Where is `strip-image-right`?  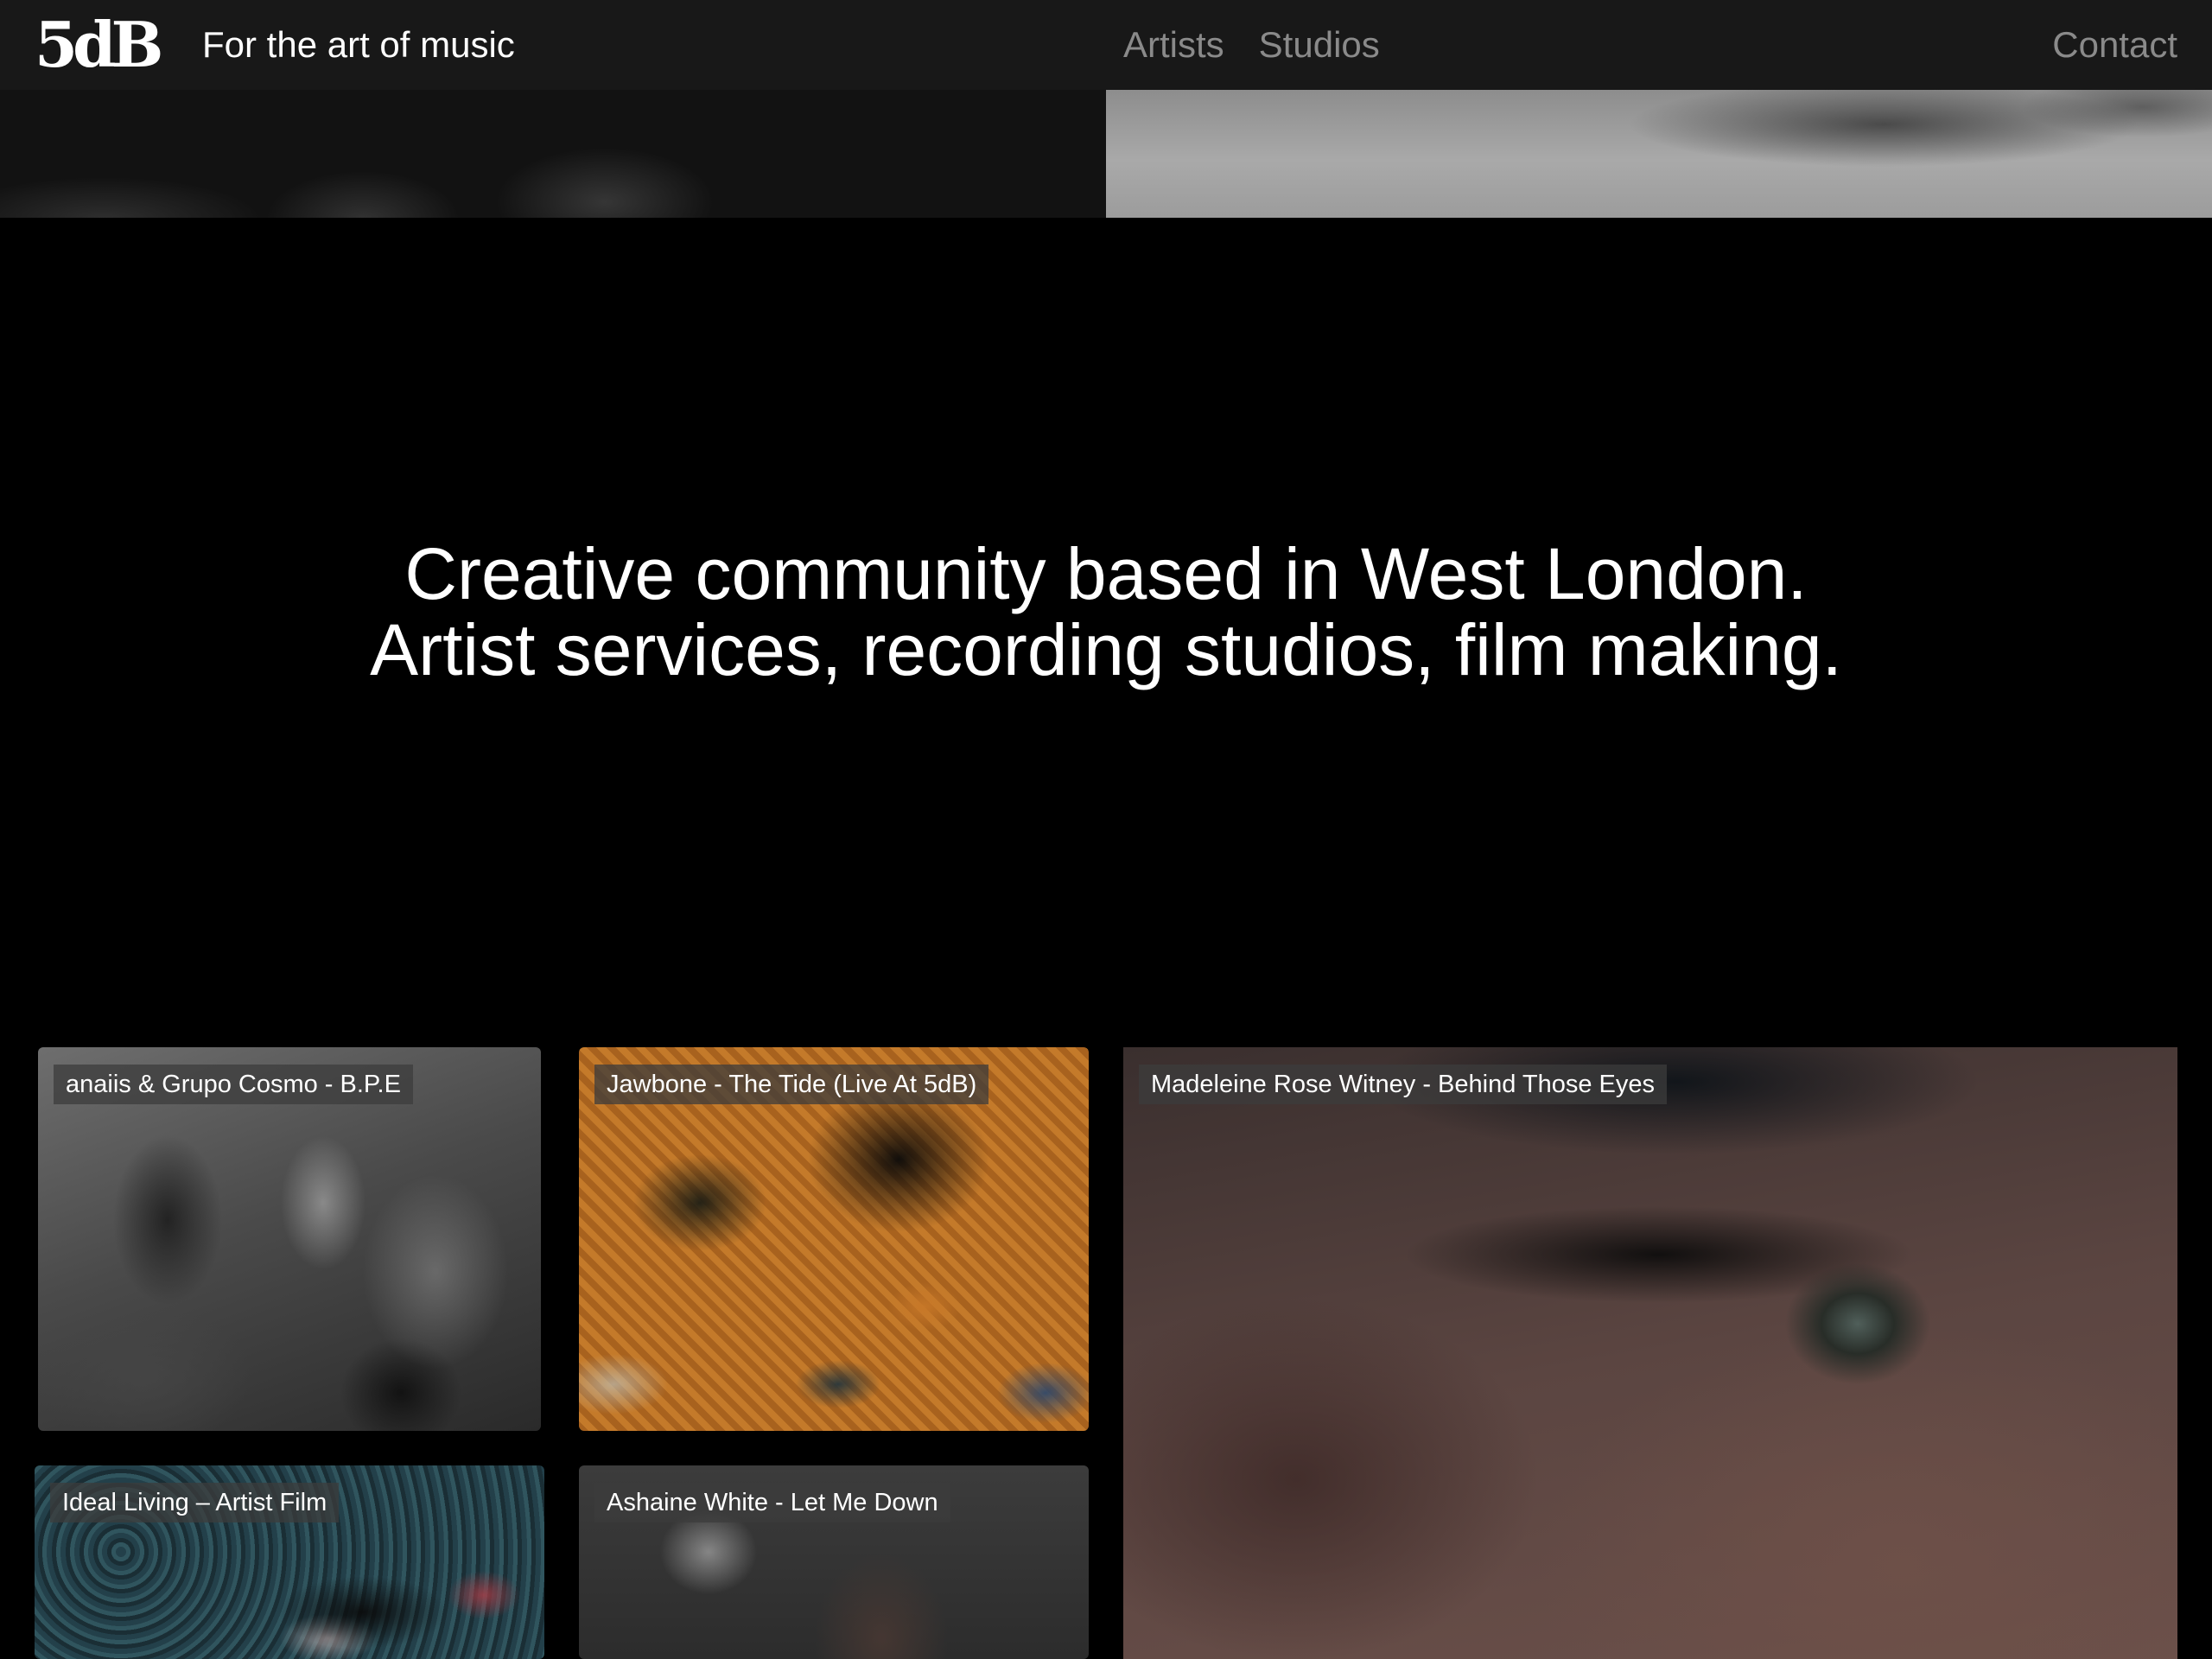 strip-image-right is located at coordinates (1659, 154).